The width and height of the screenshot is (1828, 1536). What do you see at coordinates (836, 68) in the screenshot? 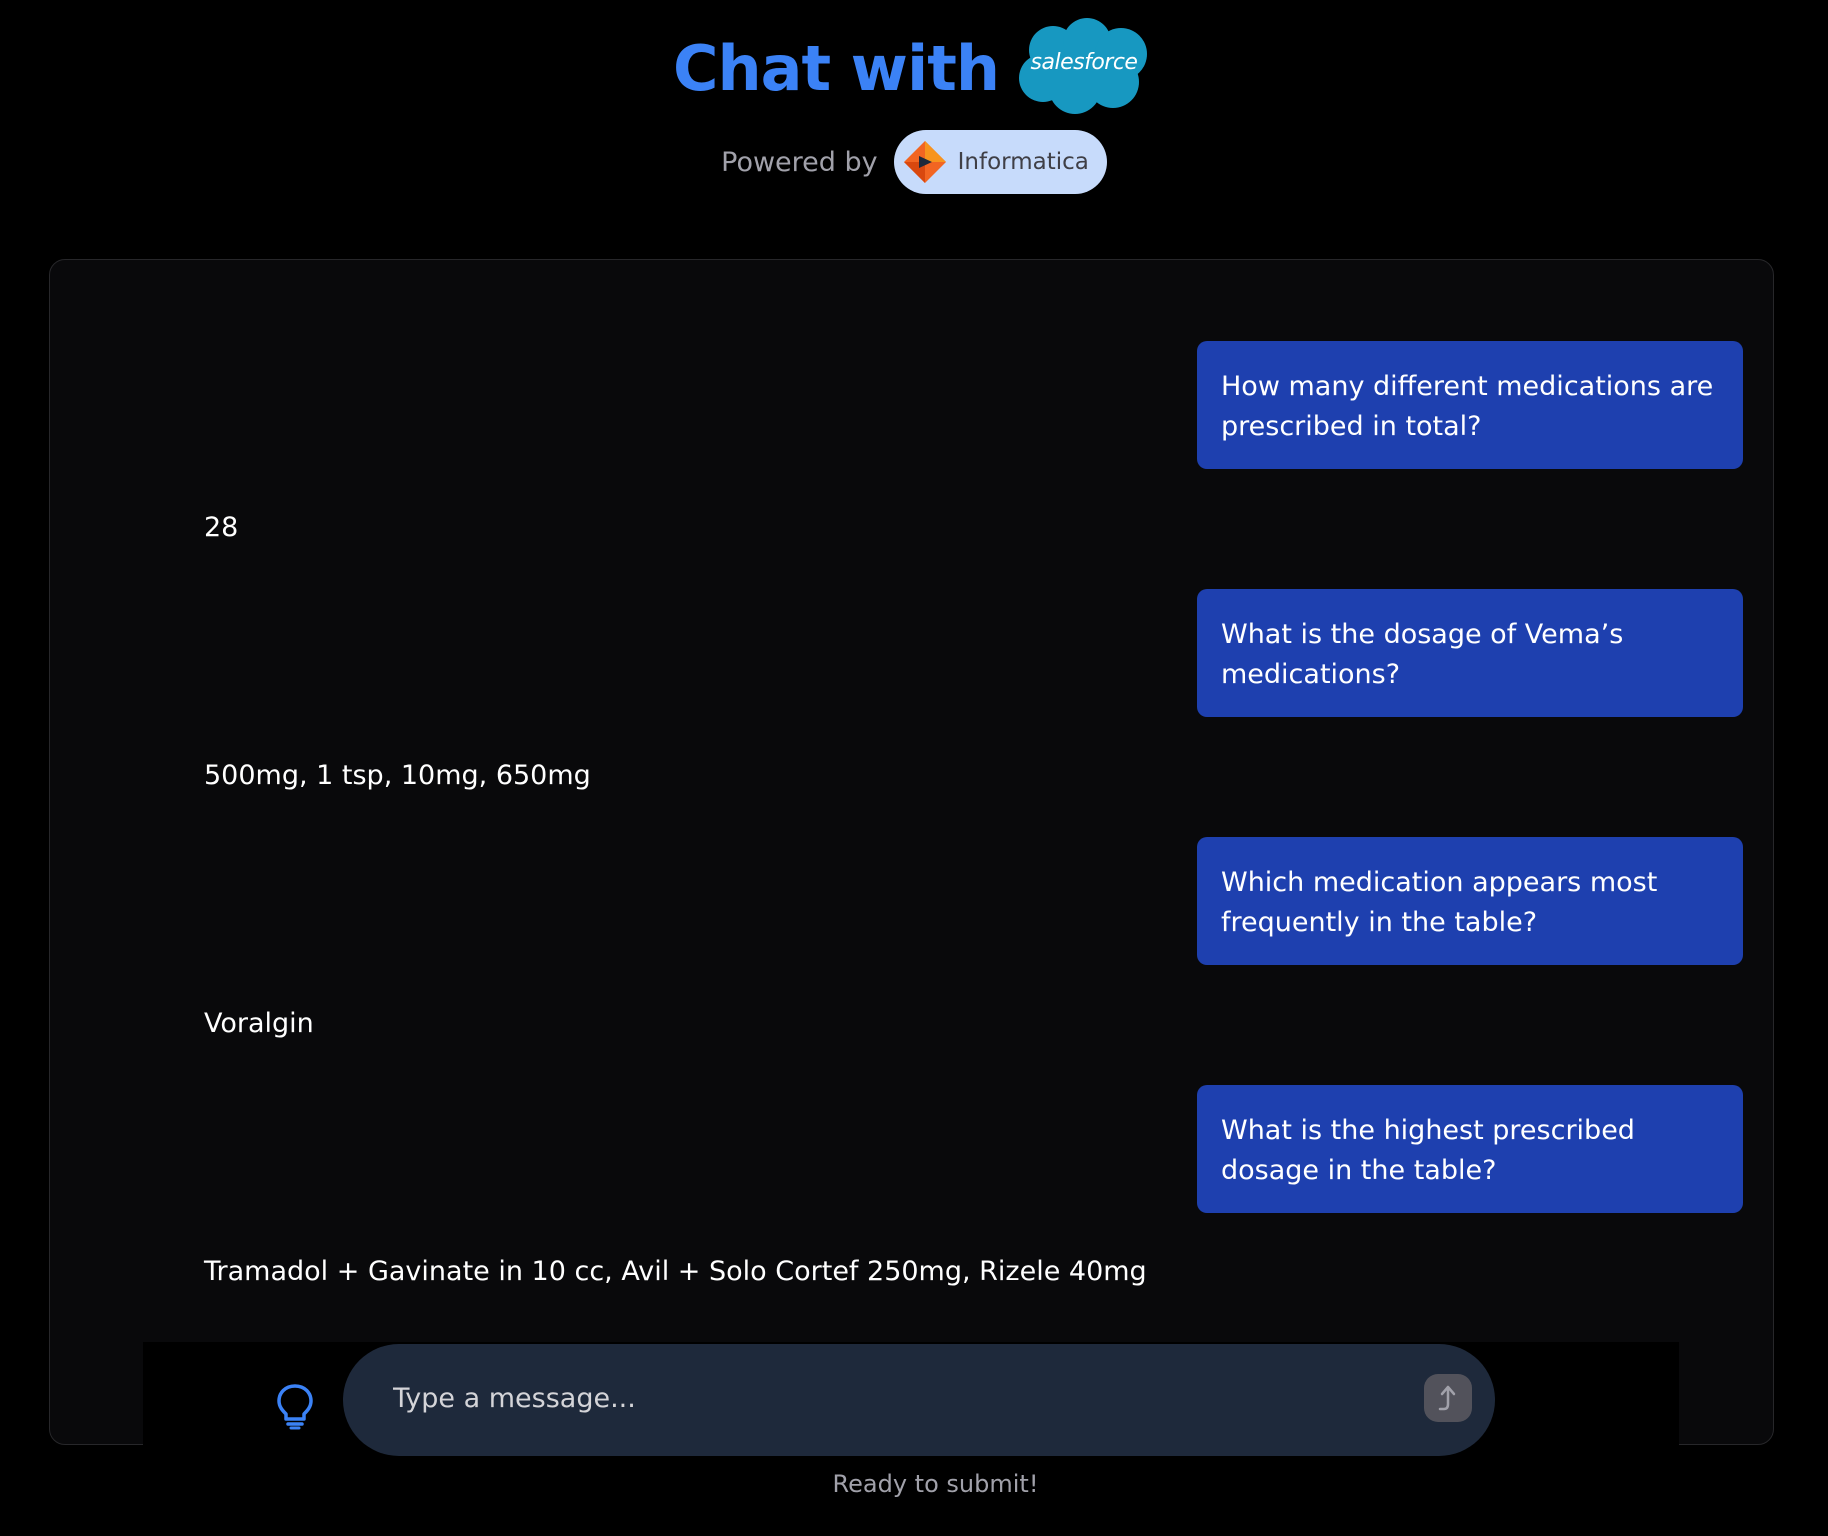
I see `page-title: Chat with` at bounding box center [836, 68].